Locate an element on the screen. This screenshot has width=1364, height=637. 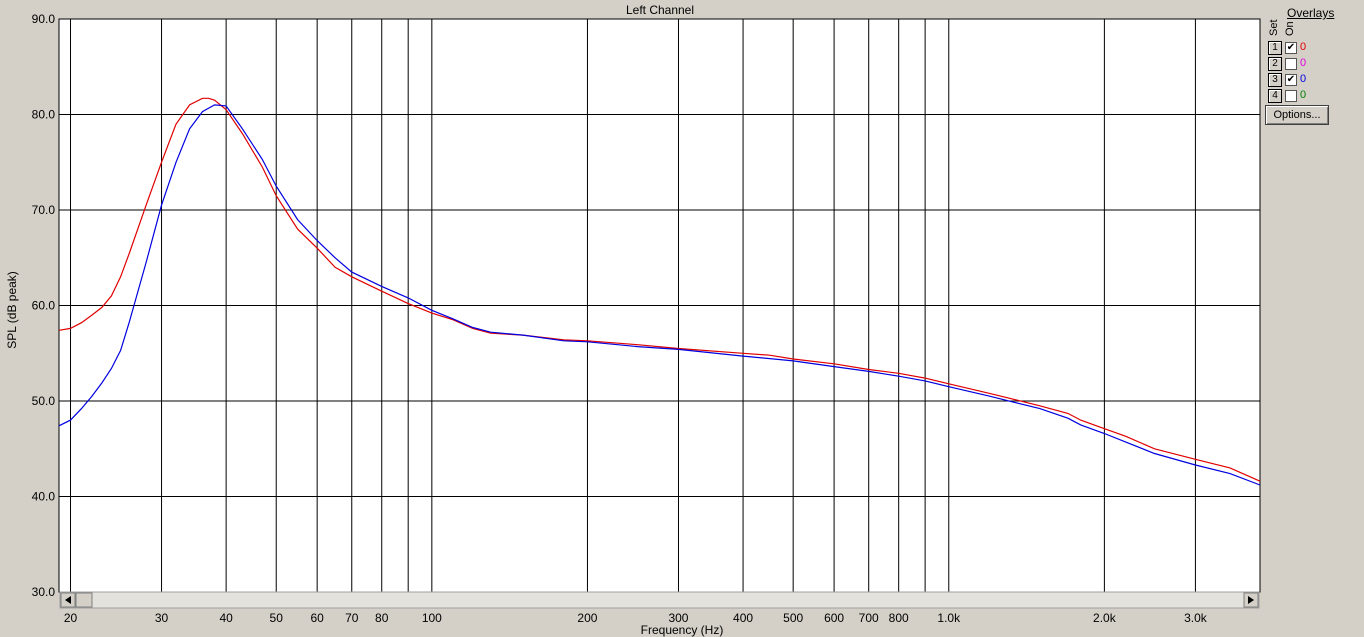
overlay-set-button-1: 1 is located at coordinates (1275, 48).